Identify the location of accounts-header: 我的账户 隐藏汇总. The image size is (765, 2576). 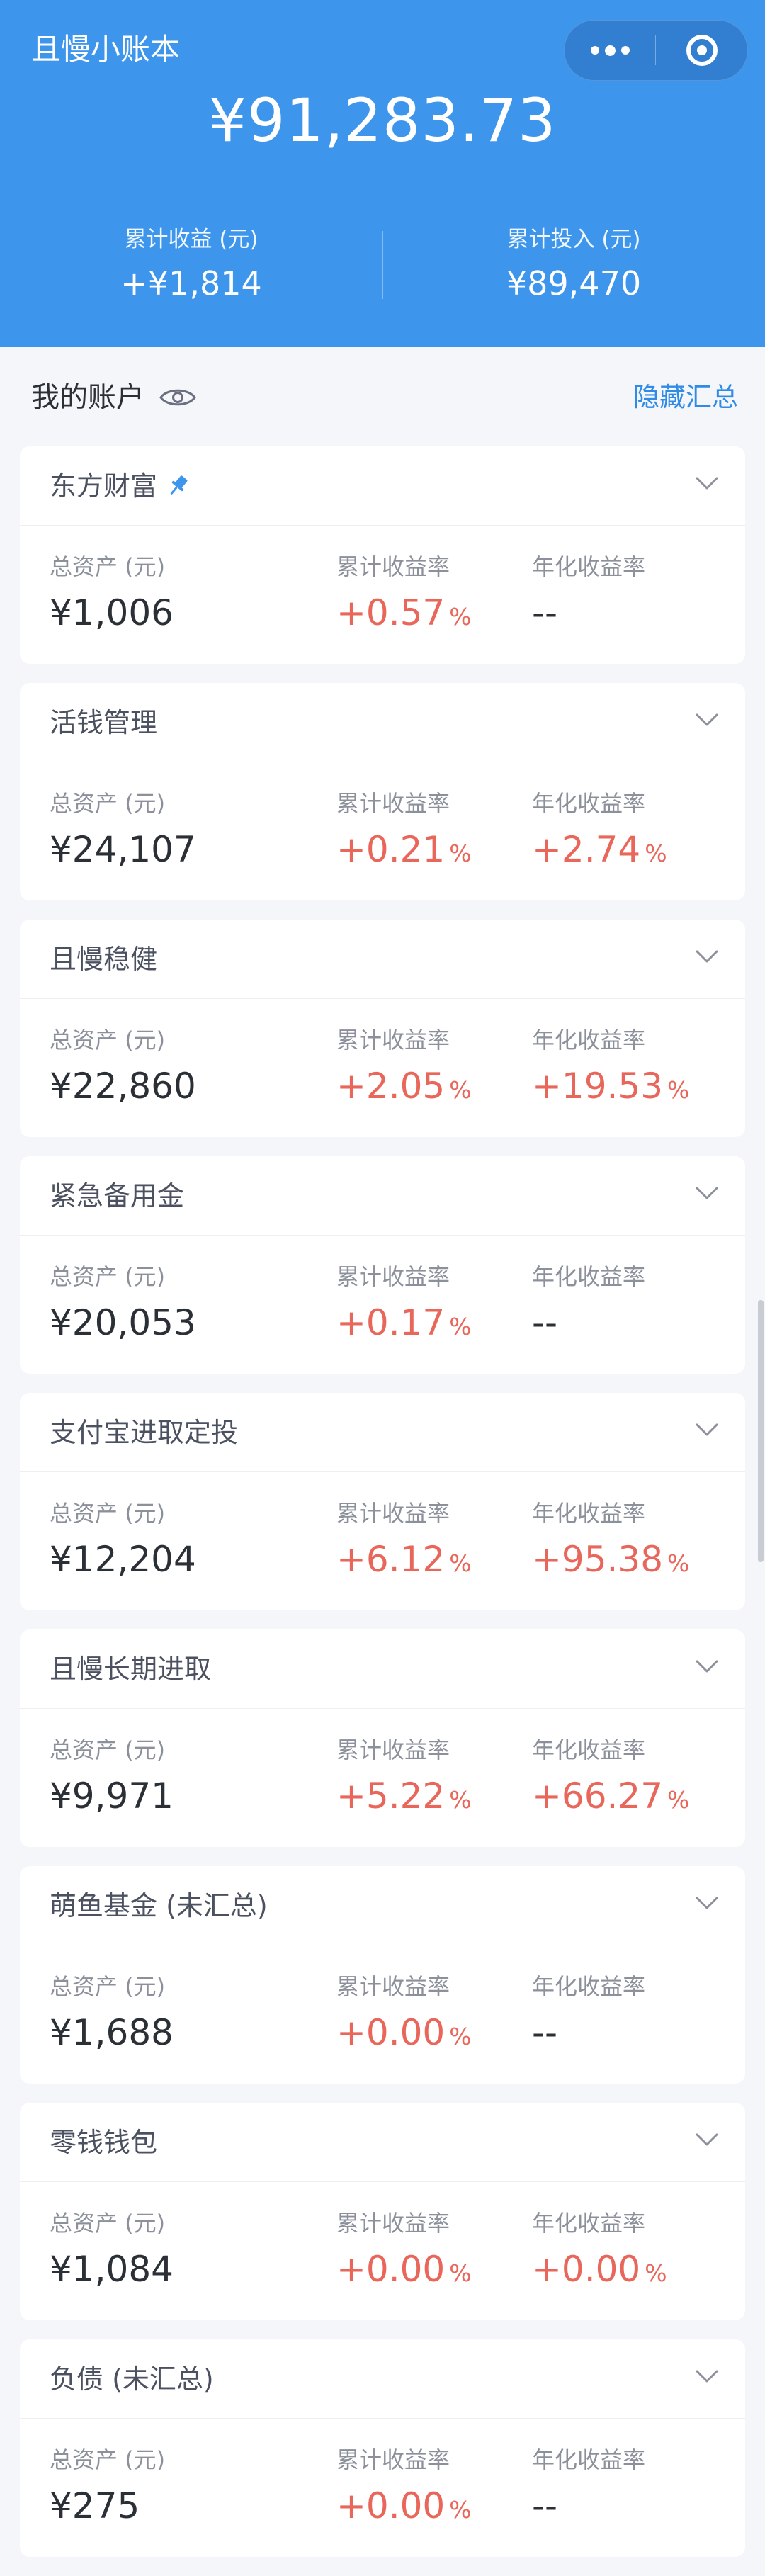
(382, 396).